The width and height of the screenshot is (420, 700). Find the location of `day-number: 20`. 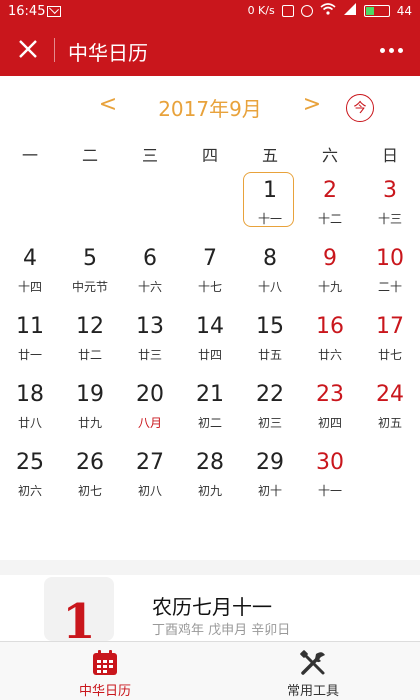

day-number: 20 is located at coordinates (150, 394).